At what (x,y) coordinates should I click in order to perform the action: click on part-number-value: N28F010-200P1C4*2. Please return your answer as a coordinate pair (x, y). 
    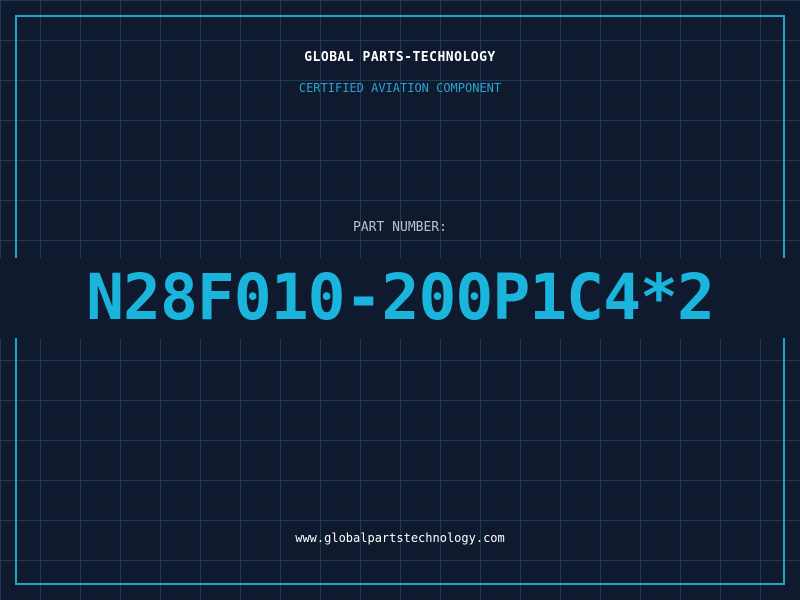
    Looking at the image, I should click on (400, 298).